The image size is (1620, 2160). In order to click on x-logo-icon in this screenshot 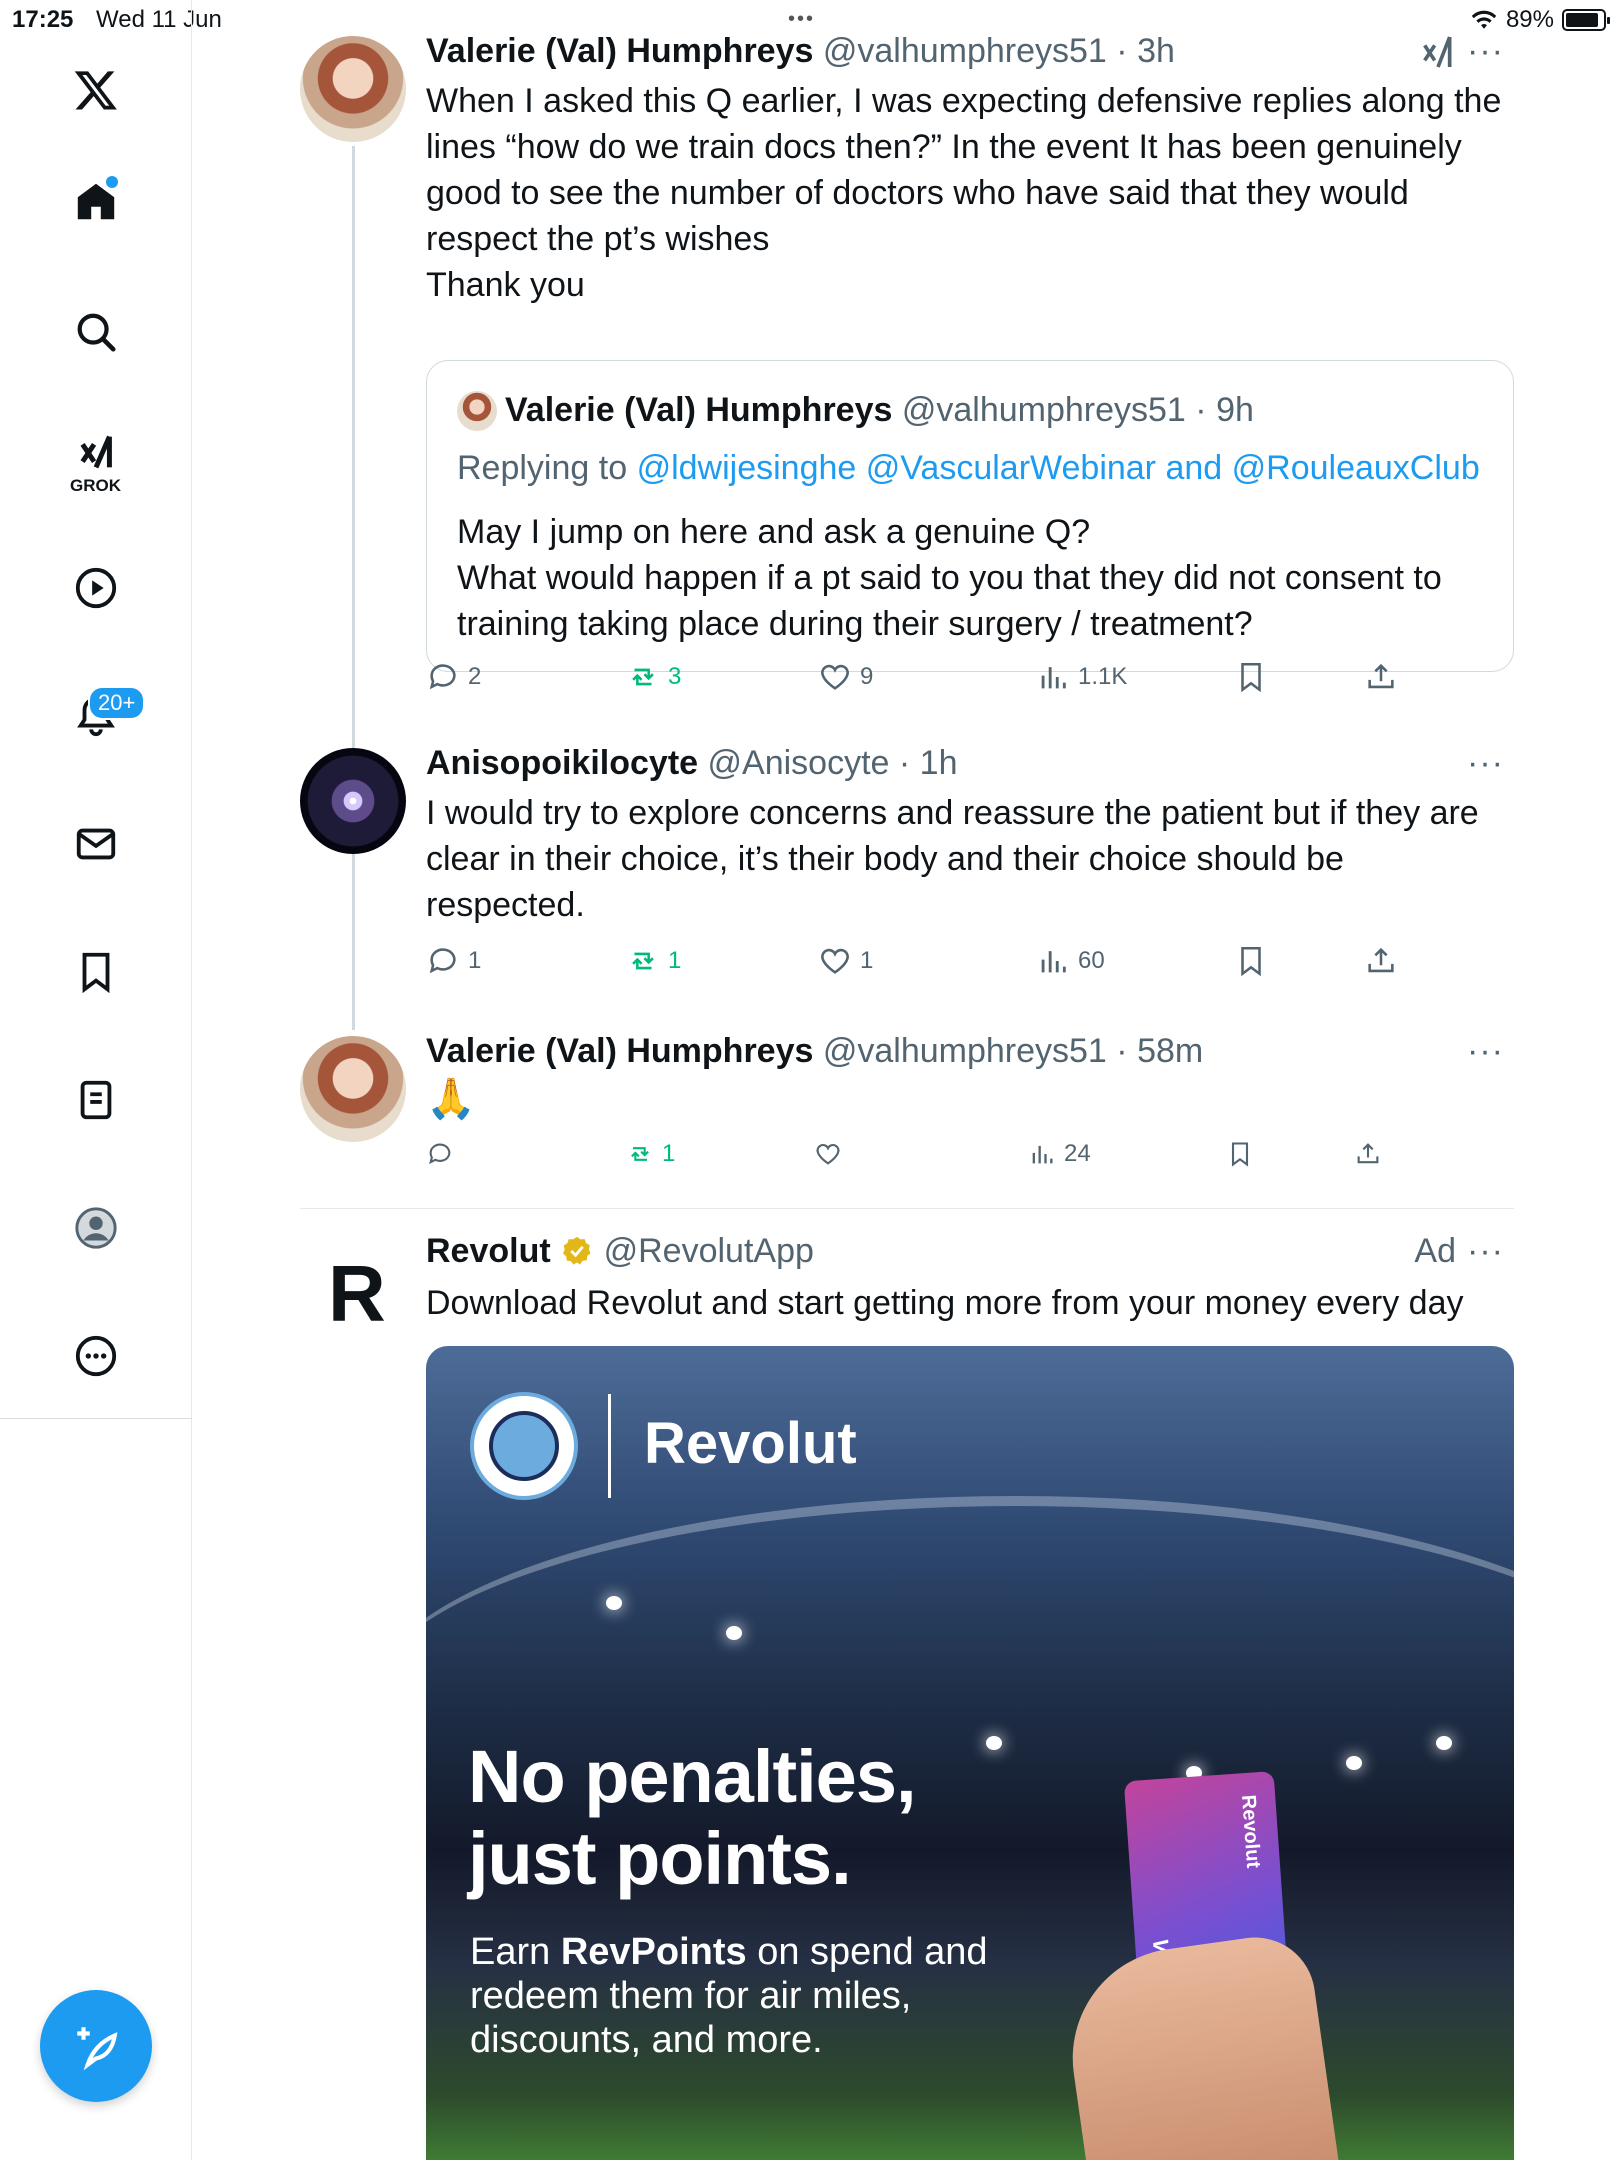, I will do `click(96, 90)`.